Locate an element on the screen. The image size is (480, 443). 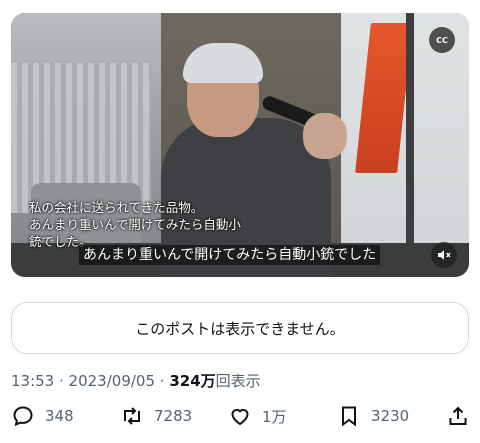
unavailable-post-notice: このポストは表示できません。 is located at coordinates (240, 328).